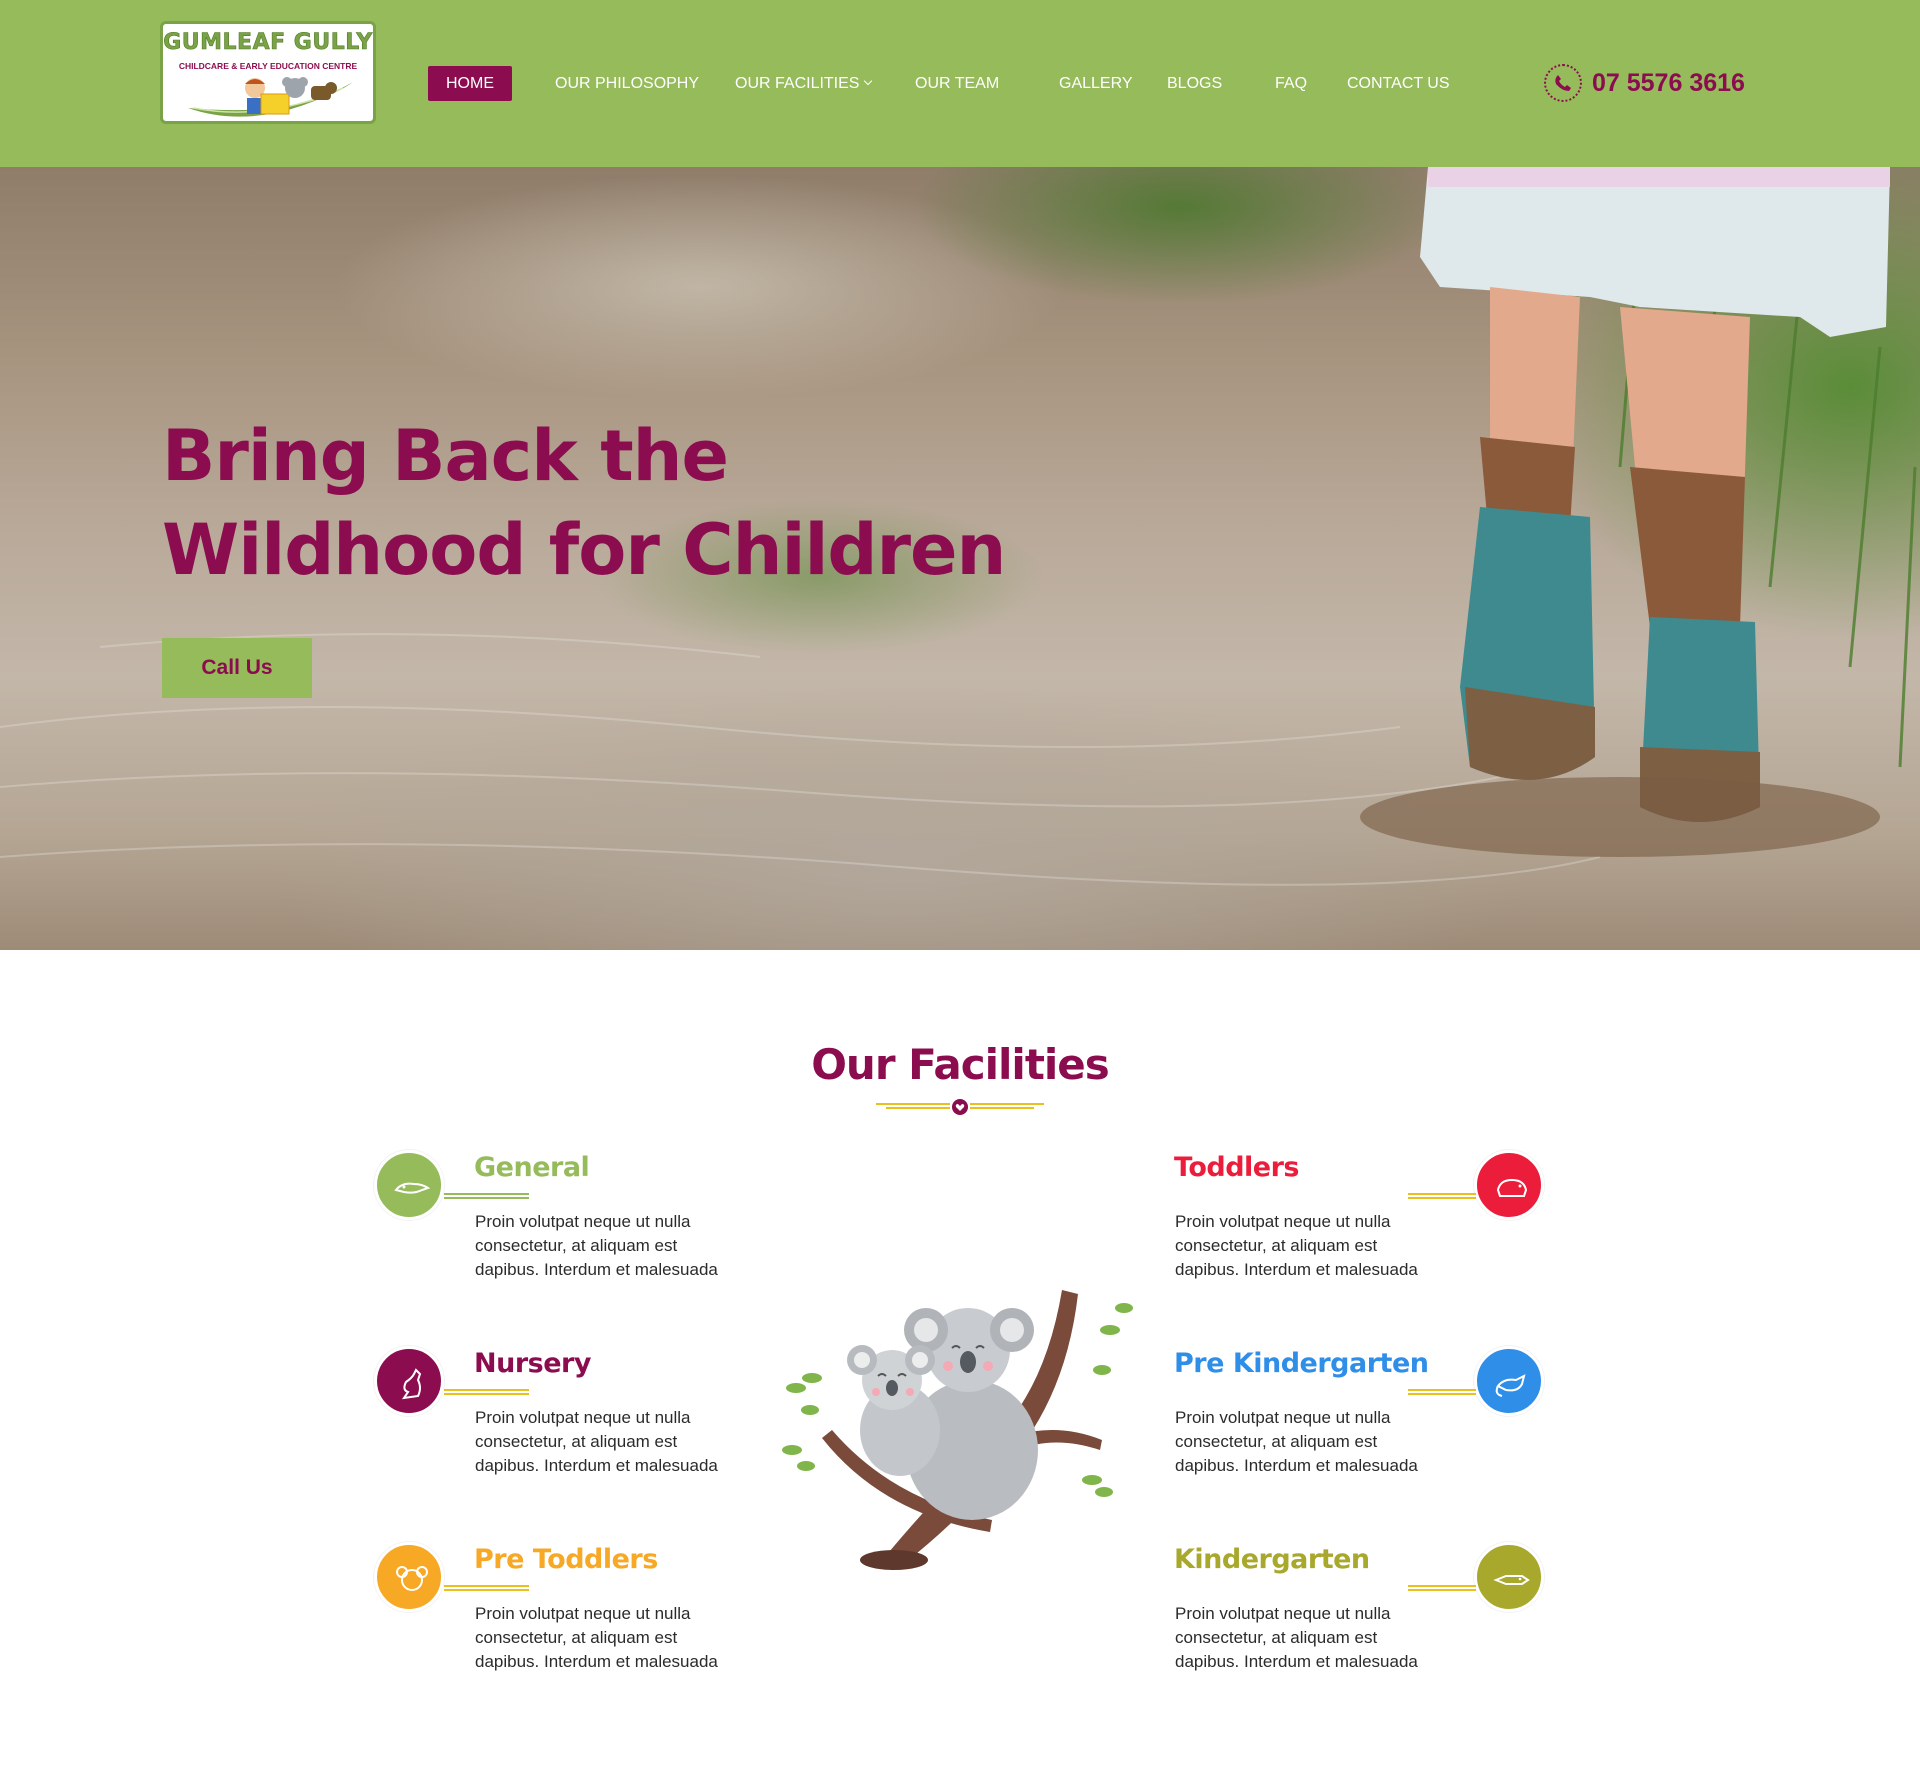 The width and height of the screenshot is (1920, 1782). I want to click on nav-our-facilities: OUR FACILITIES, so click(804, 83).